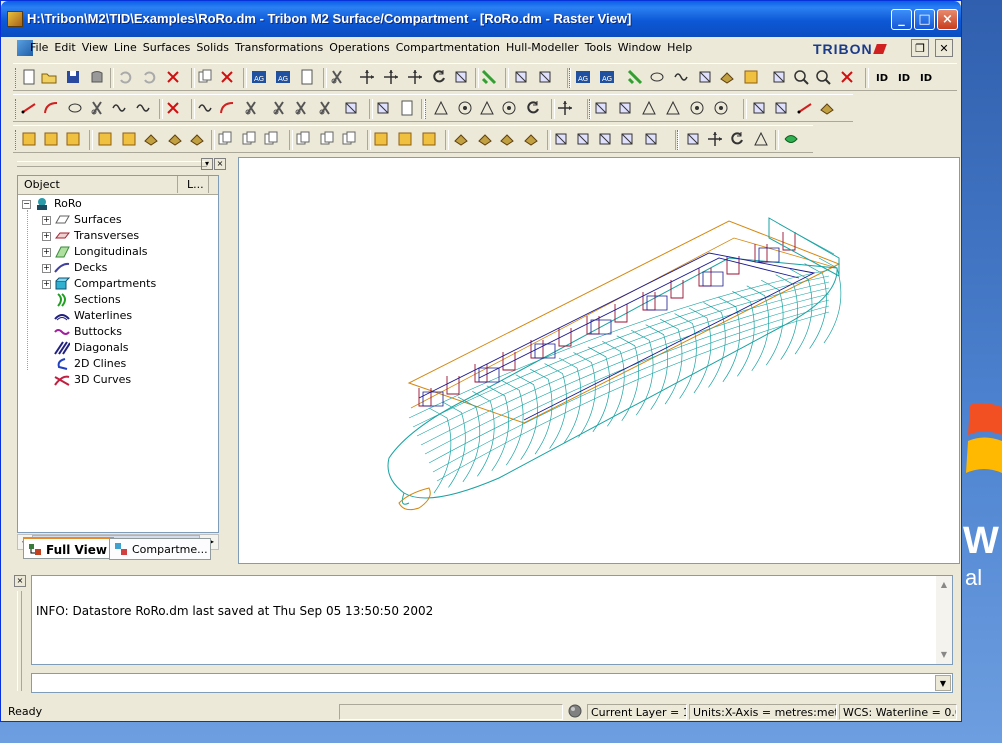 The image size is (1002, 743). Describe the element at coordinates (944, 655) in the screenshot. I see `scroll-down-arrow-icon: ▼` at that location.